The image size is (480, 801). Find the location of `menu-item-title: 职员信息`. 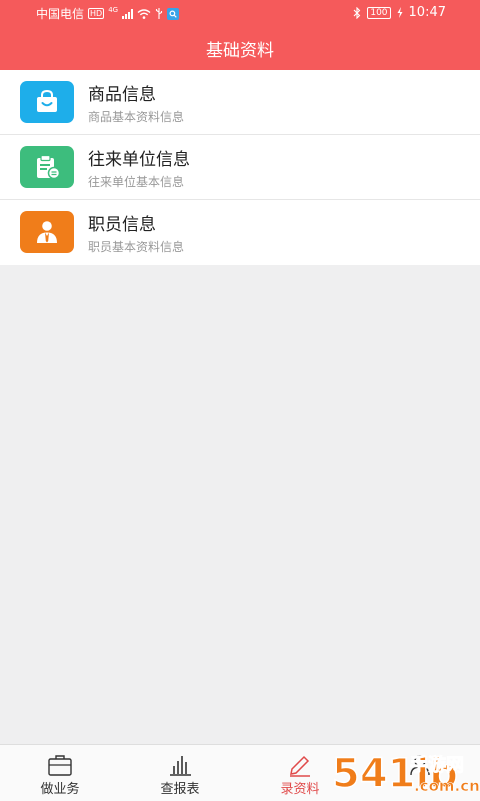

menu-item-title: 职员信息 is located at coordinates (122, 225).